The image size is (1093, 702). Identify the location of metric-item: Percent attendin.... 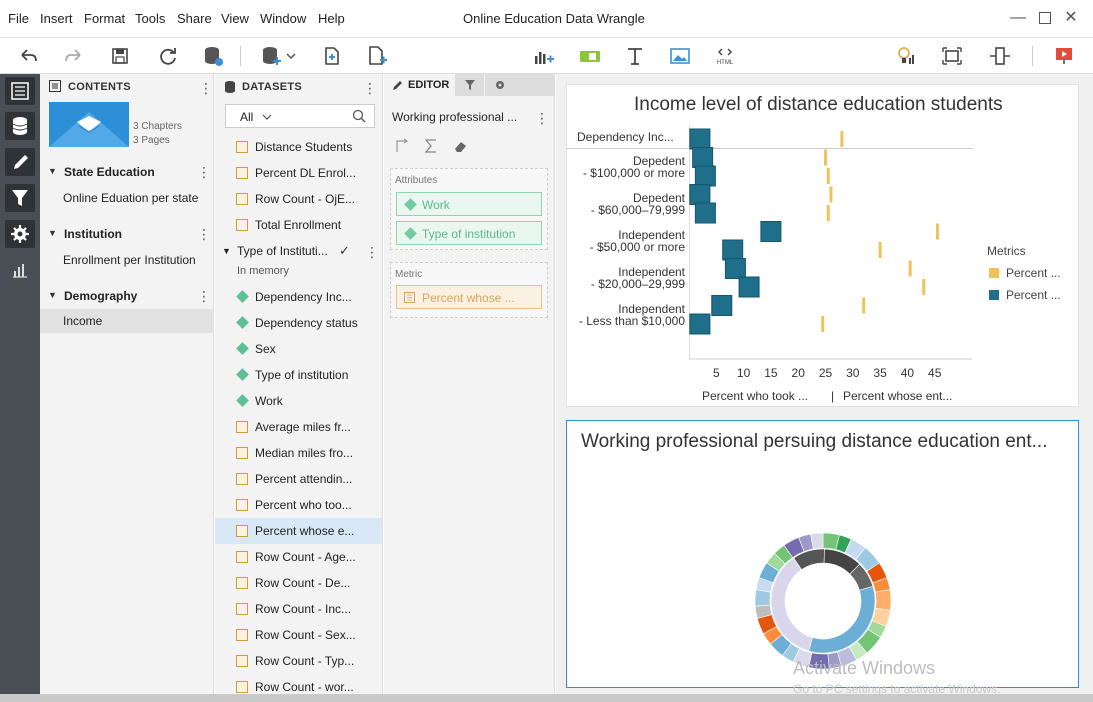
(298, 479).